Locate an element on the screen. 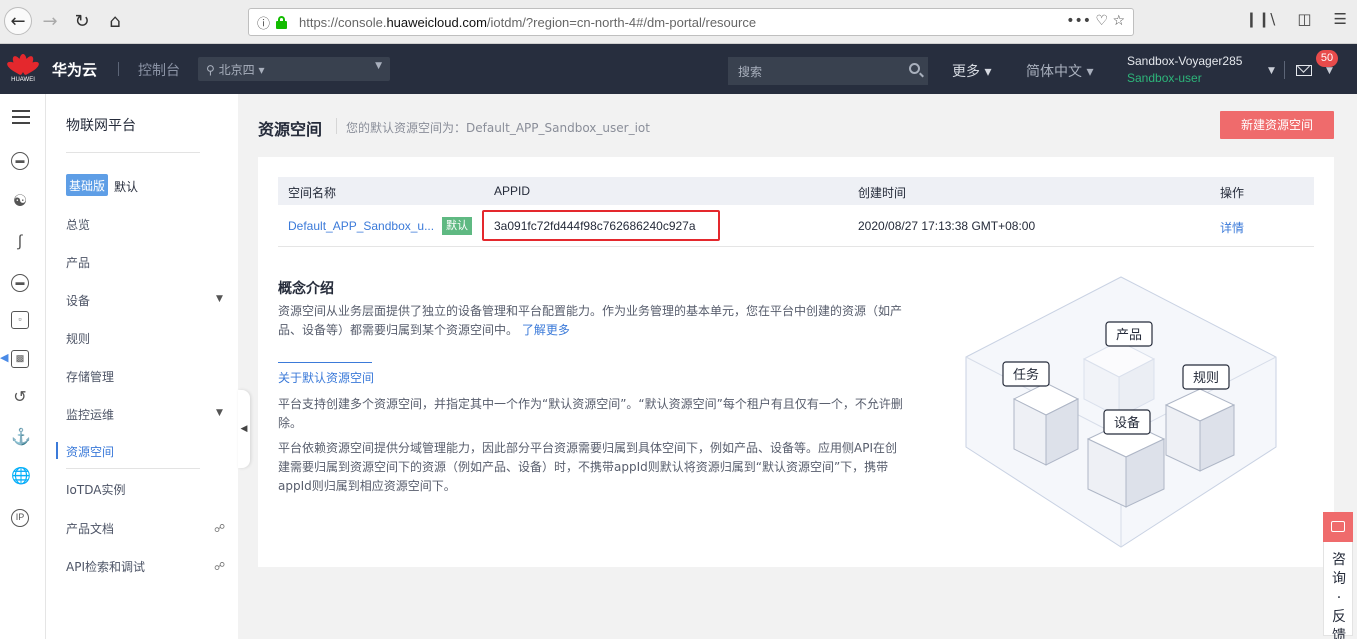  sidebar-item-rules: 规则 is located at coordinates (78, 338).